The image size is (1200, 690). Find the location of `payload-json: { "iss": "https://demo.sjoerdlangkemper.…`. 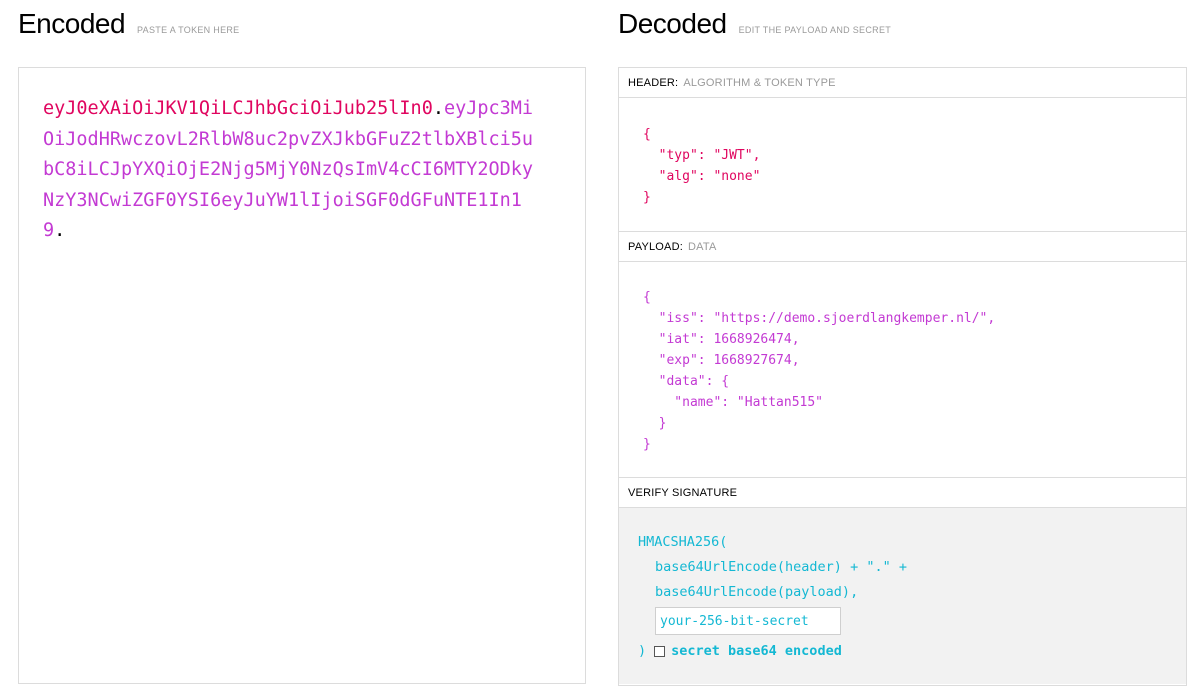

payload-json: { "iss": "https://demo.sjoerdlangkemper.… is located at coordinates (914, 371).